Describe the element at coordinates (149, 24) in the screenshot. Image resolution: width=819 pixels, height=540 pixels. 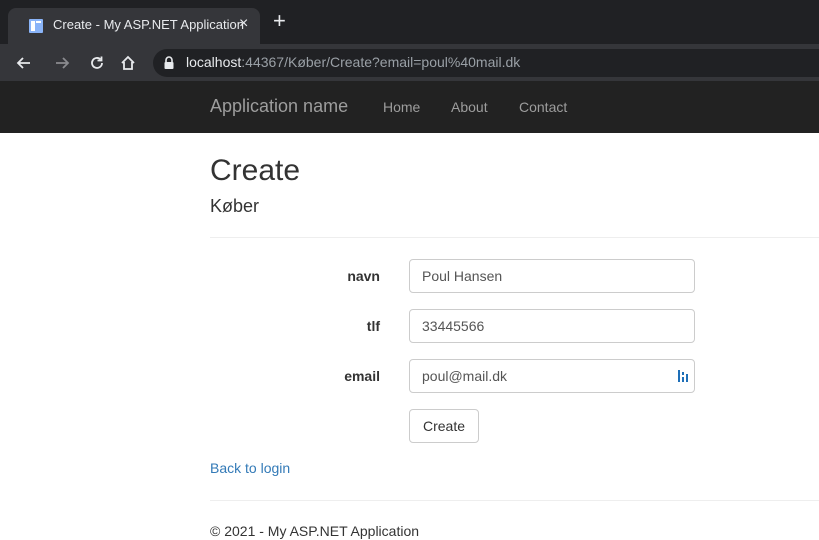
I see `tab-title: Create - My ASP.NET Application` at that location.